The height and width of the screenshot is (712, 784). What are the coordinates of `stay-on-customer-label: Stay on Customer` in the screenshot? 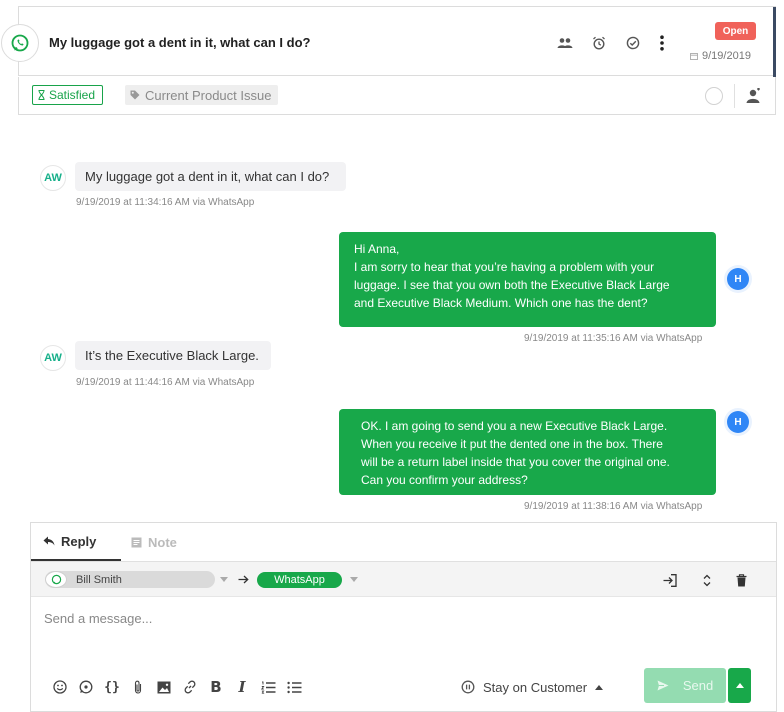 It's located at (535, 687).